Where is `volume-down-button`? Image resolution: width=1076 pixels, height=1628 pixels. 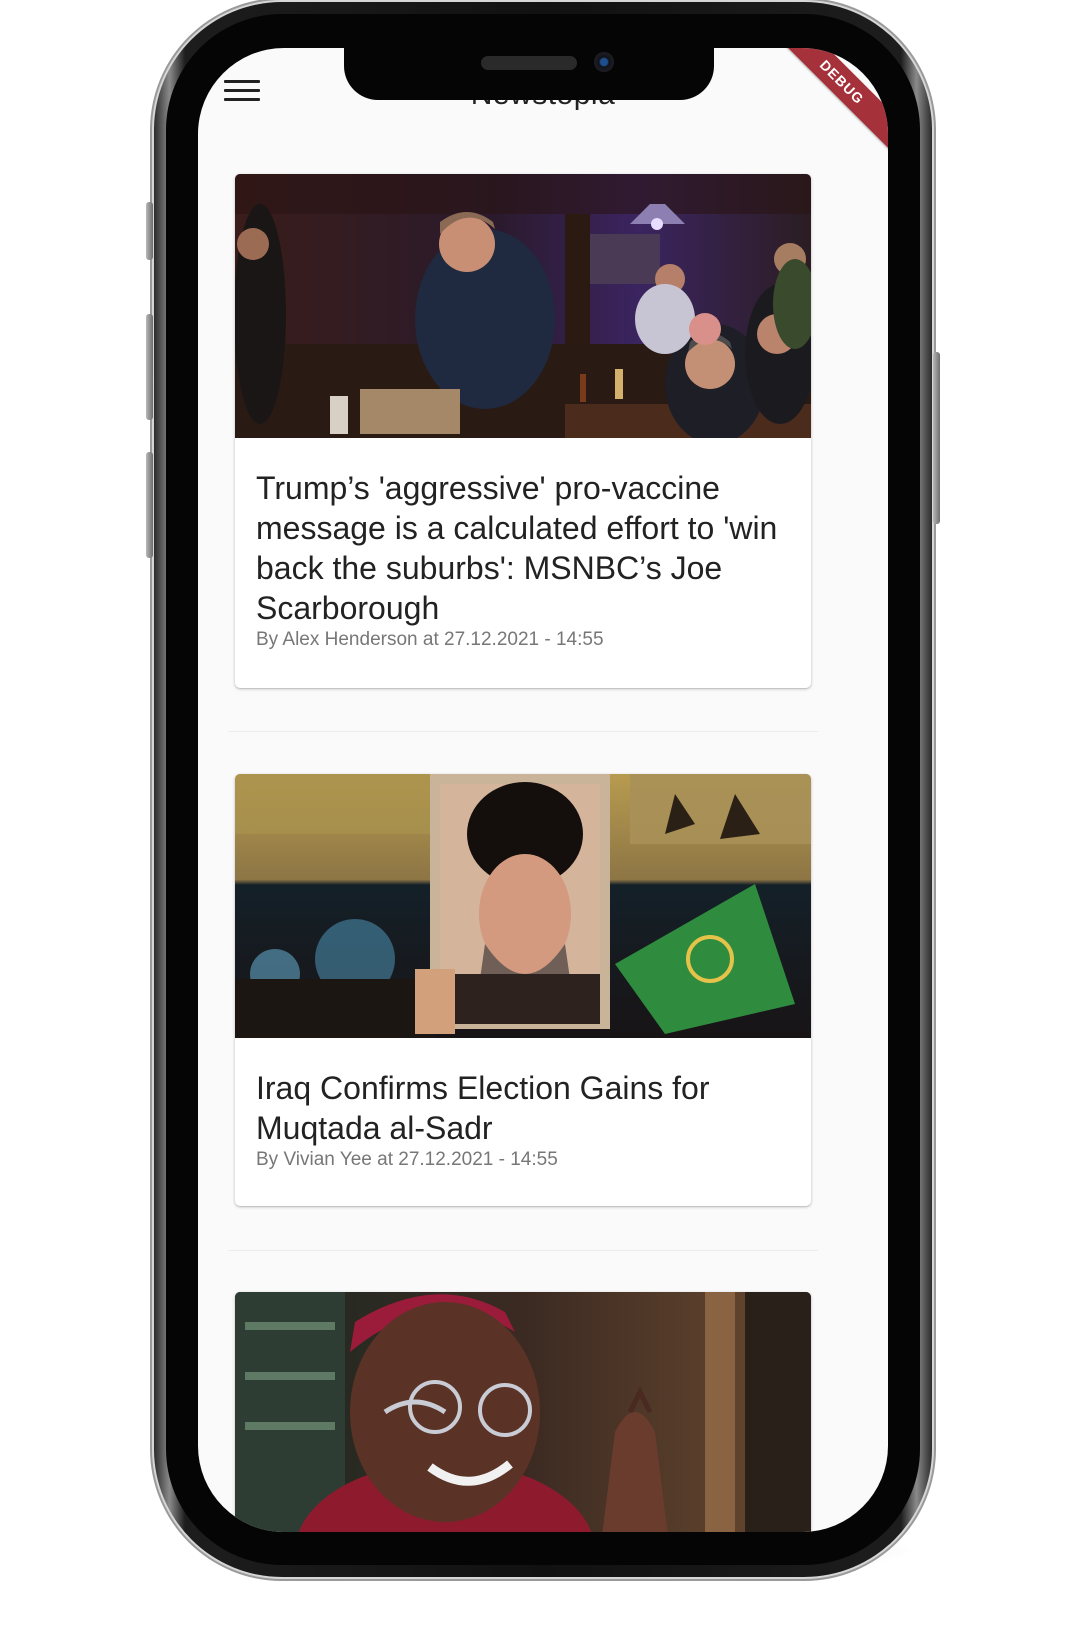
volume-down-button is located at coordinates (149, 505).